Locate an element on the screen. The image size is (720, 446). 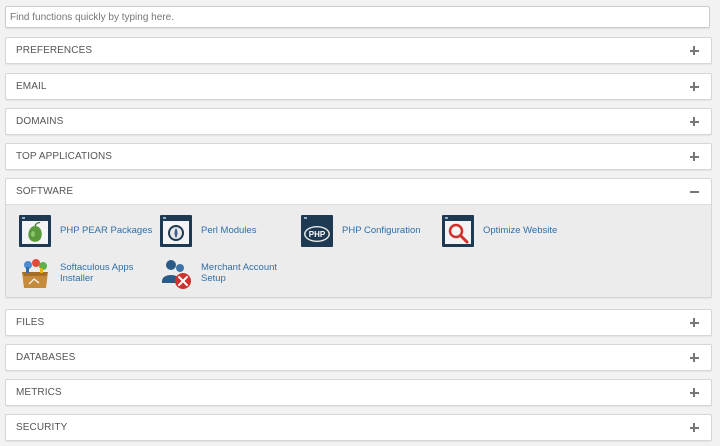
section-title: EMAIL is located at coordinates (31, 86).